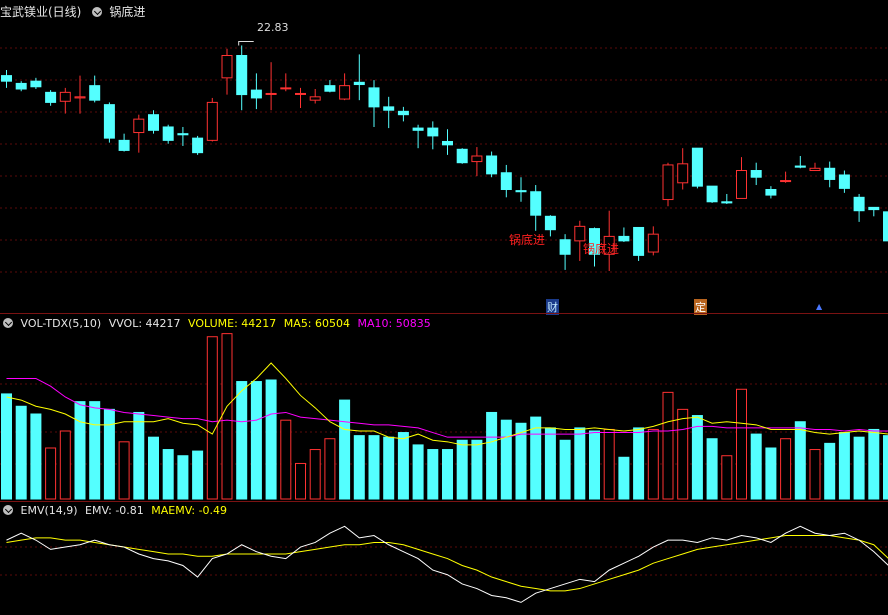 Image resolution: width=888 pixels, height=615 pixels. I want to click on up-arrow-icon: ▲, so click(819, 306).